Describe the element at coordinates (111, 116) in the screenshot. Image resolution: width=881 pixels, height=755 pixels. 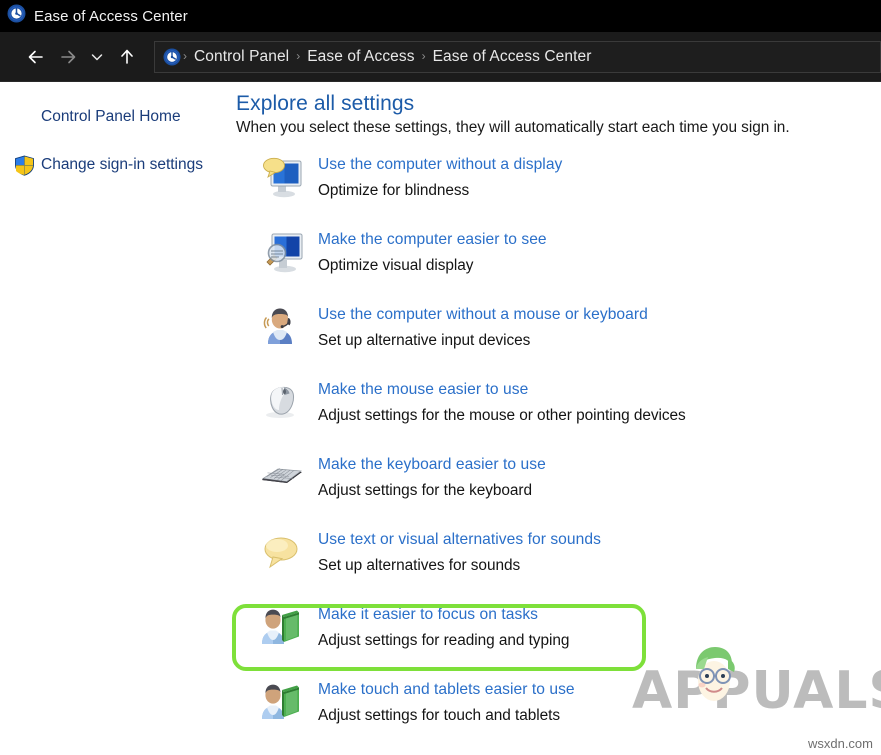
I see `sidebar-item-label: Control Panel Home` at that location.